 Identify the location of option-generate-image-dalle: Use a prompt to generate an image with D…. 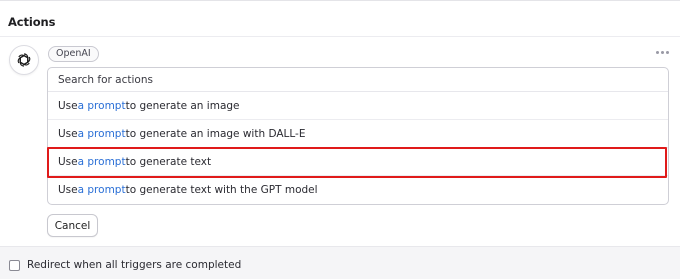
(358, 134).